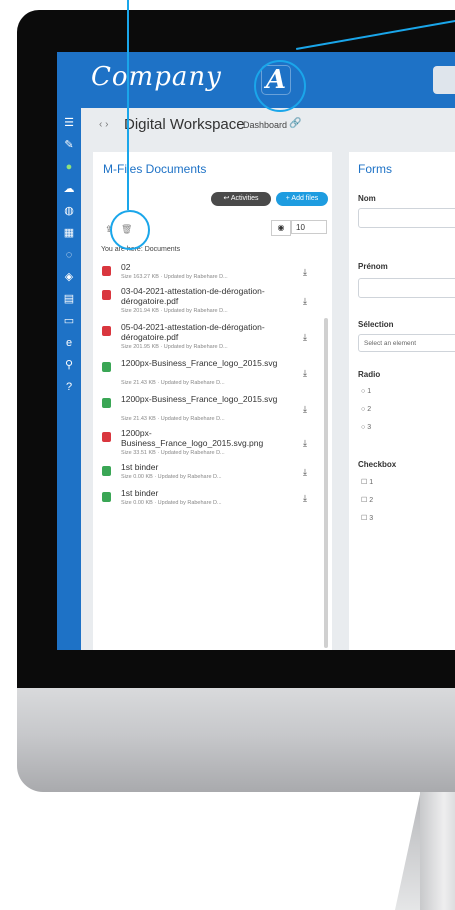 This screenshot has height=910, width=455. I want to click on breadcrumb: ‹ › Digital Workspace Dashboard 🔗, so click(268, 126).